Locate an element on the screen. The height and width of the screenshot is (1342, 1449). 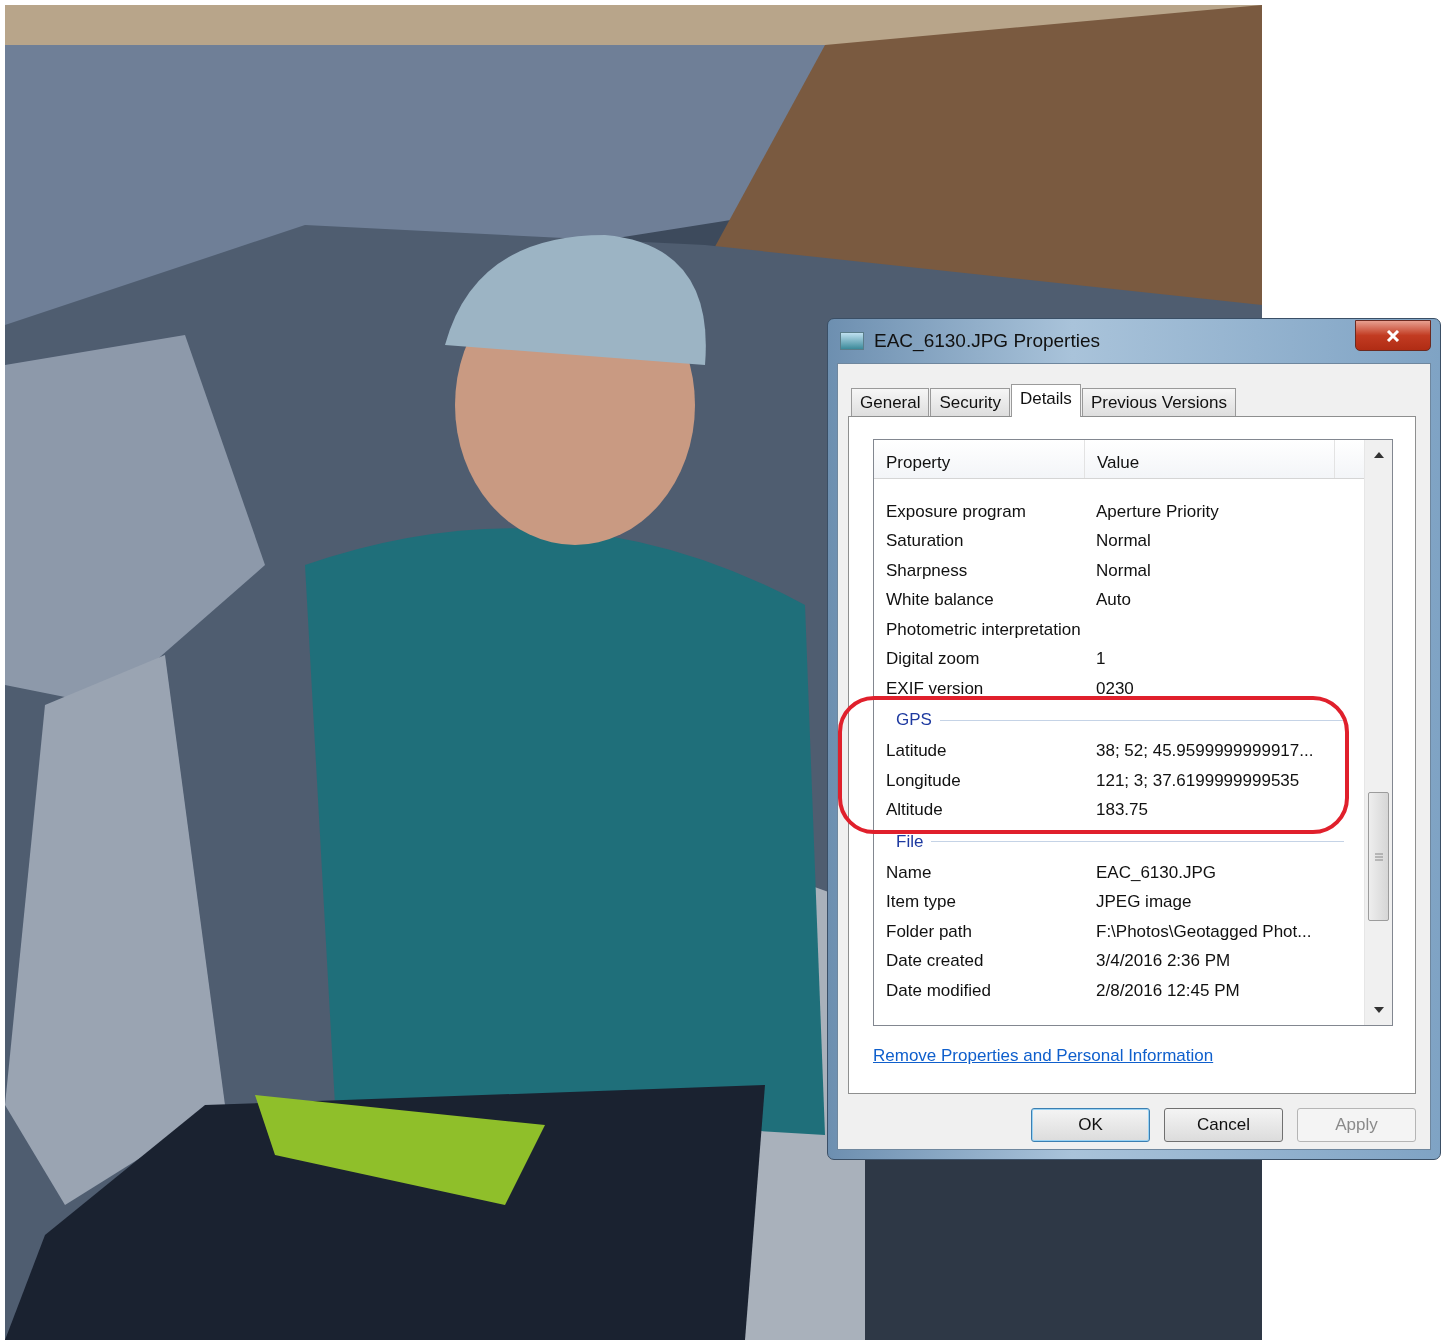
table-cell: 121; 3; 37.6199999999535 is located at coordinates (1198, 780).